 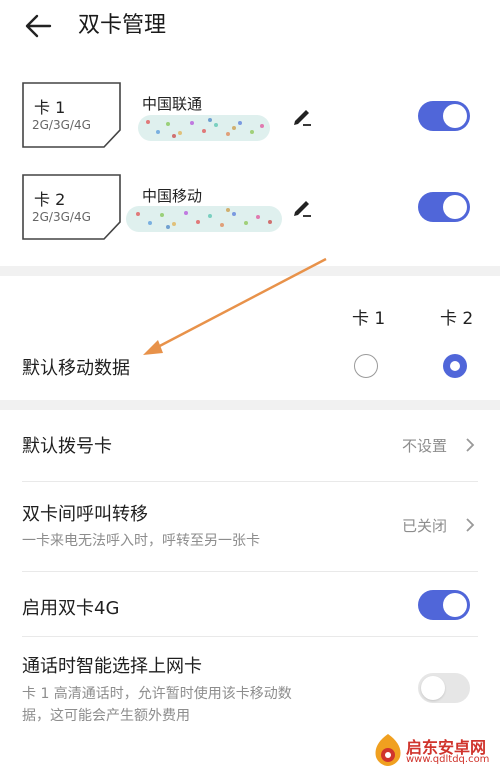 I want to click on default-dial-card-label: 默认拨号卡, so click(x=67, y=446).